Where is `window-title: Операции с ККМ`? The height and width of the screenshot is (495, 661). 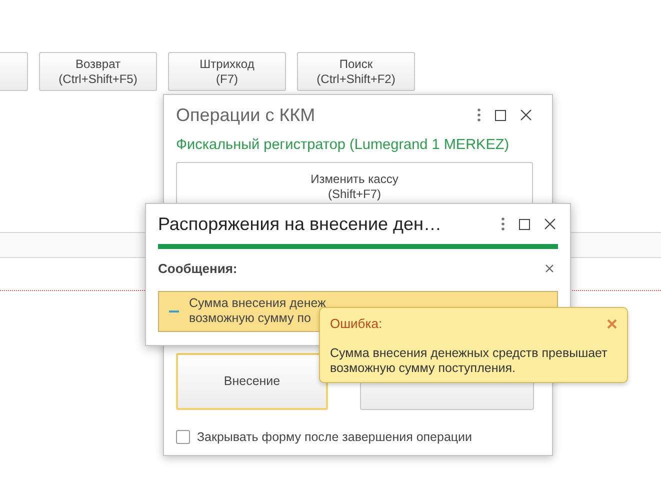
window-title: Операции с ККМ is located at coordinates (246, 115).